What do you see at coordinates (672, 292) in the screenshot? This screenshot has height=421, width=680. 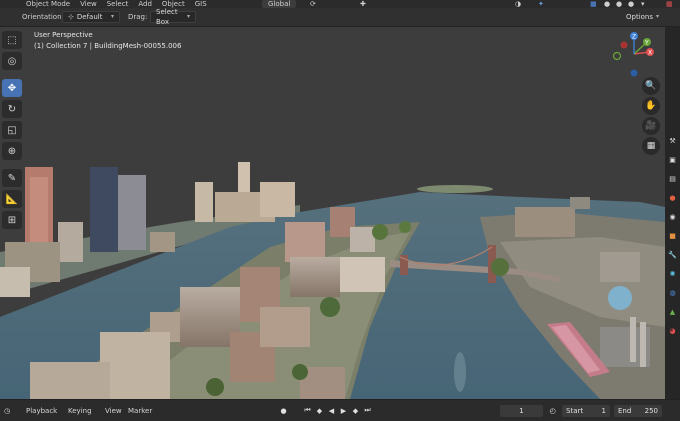 I see `physics-tab-icon: ◍` at bounding box center [672, 292].